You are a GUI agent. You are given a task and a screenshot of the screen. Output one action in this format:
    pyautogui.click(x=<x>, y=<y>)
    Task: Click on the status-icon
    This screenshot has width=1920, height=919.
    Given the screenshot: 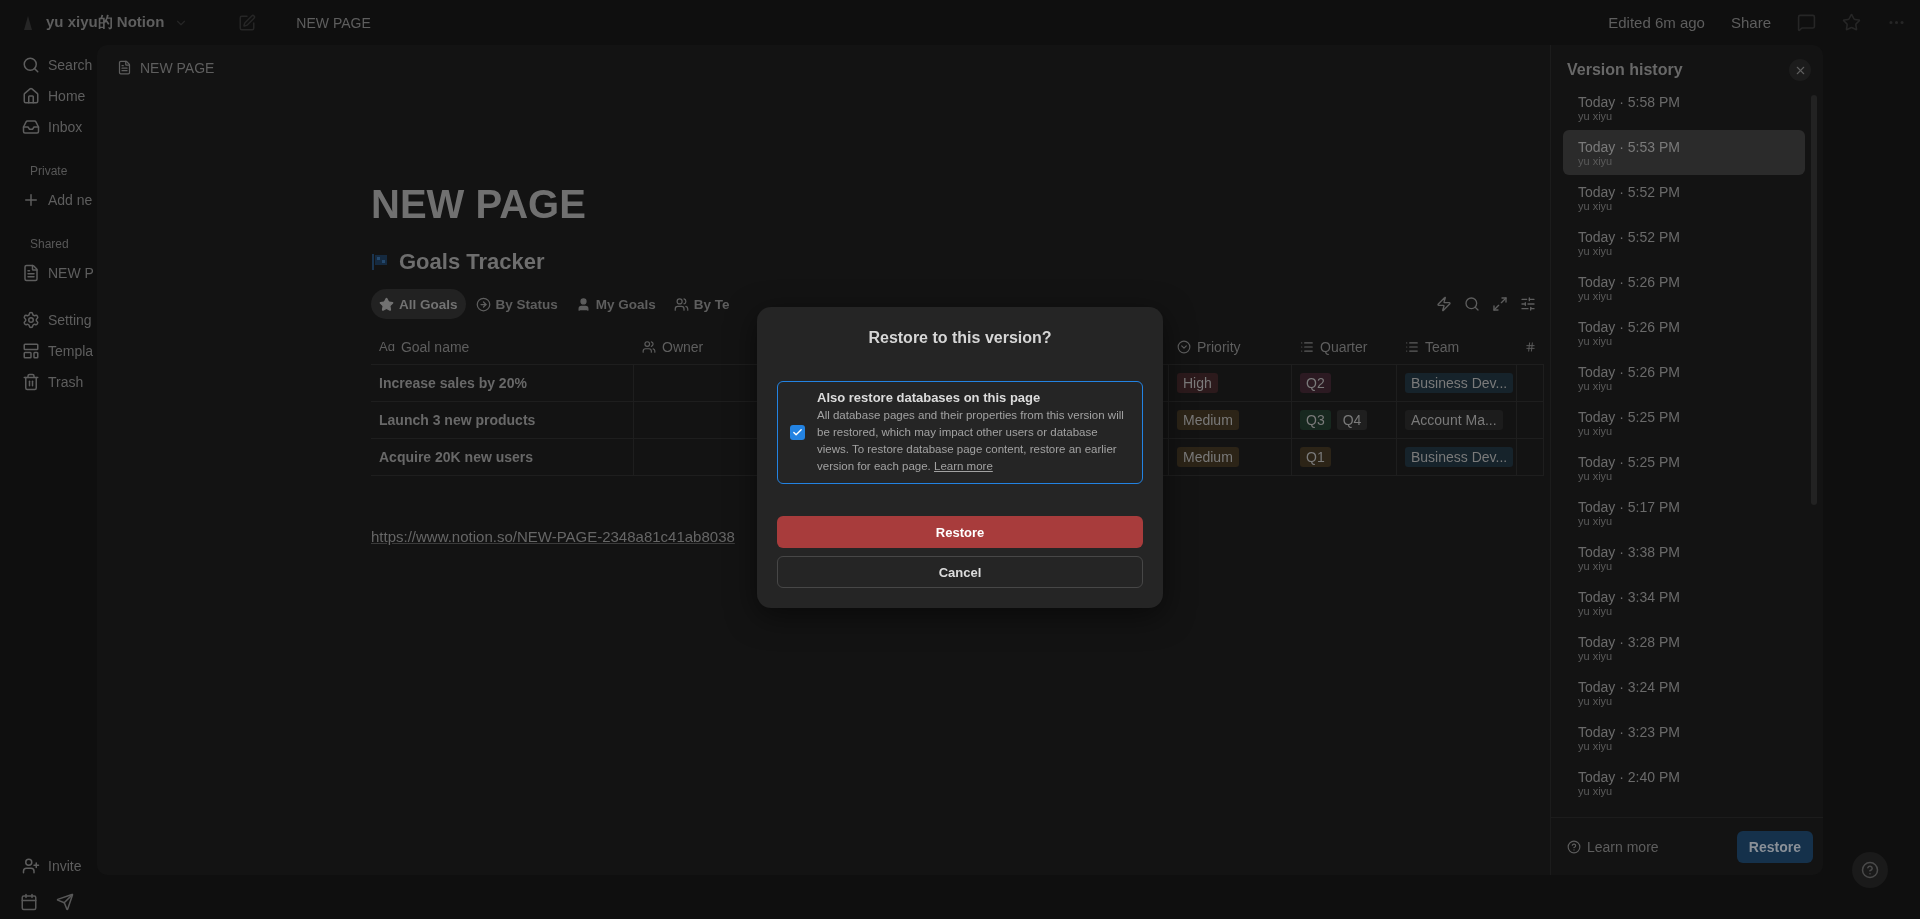 What is the action you would take?
    pyautogui.click(x=1184, y=346)
    